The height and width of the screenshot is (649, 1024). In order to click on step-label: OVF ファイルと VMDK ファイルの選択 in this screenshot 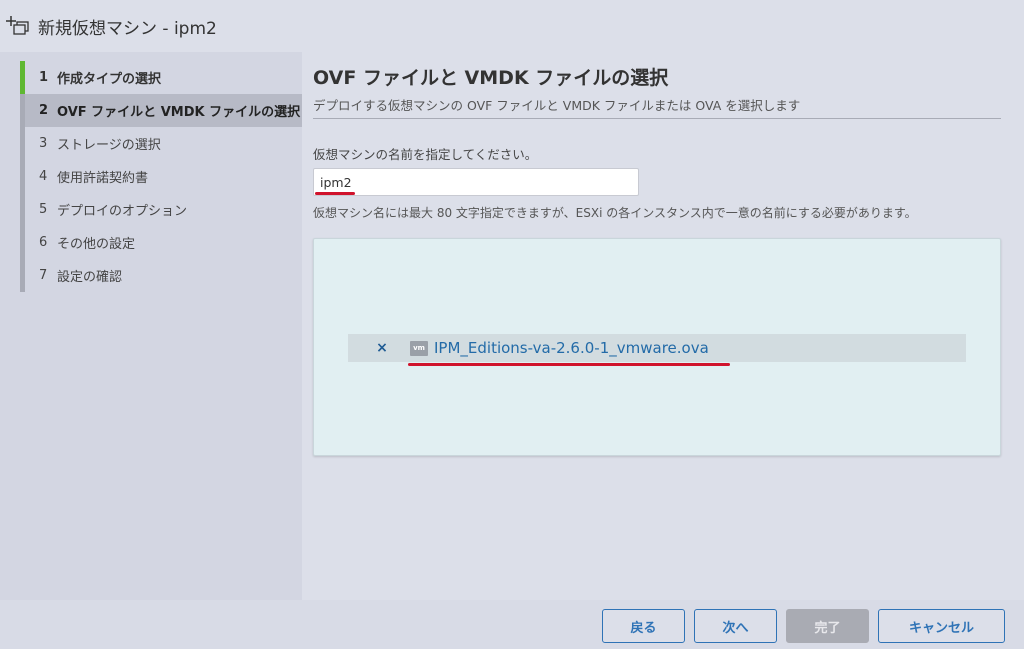, I will do `click(179, 112)`.